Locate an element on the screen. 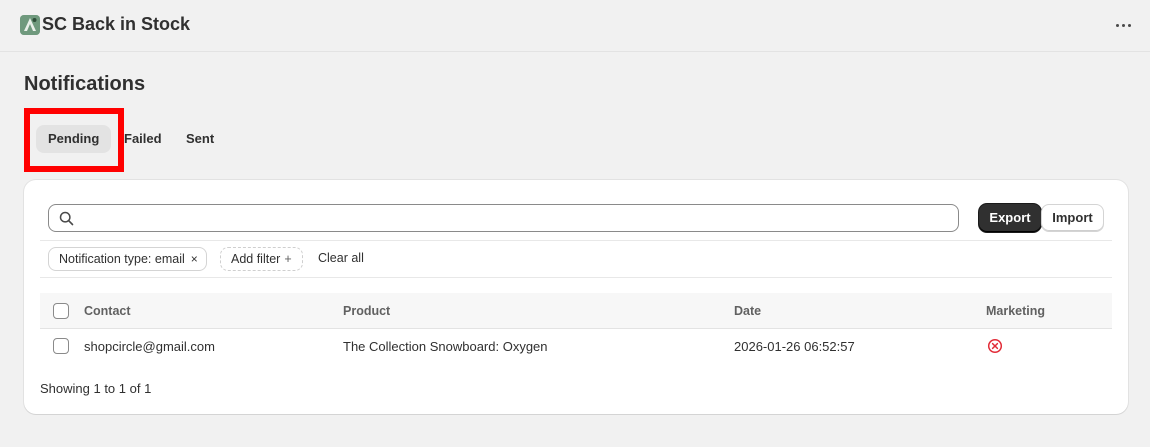 The height and width of the screenshot is (447, 1150). column-header-date: Date is located at coordinates (747, 311).